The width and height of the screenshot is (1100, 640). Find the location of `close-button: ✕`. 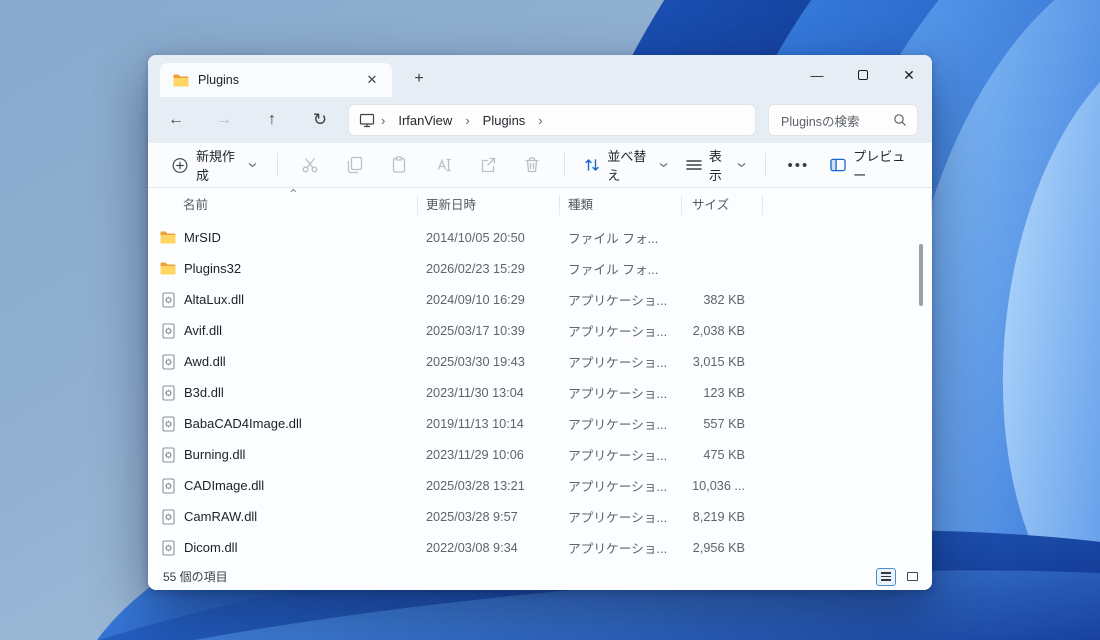

close-button: ✕ is located at coordinates (909, 75).